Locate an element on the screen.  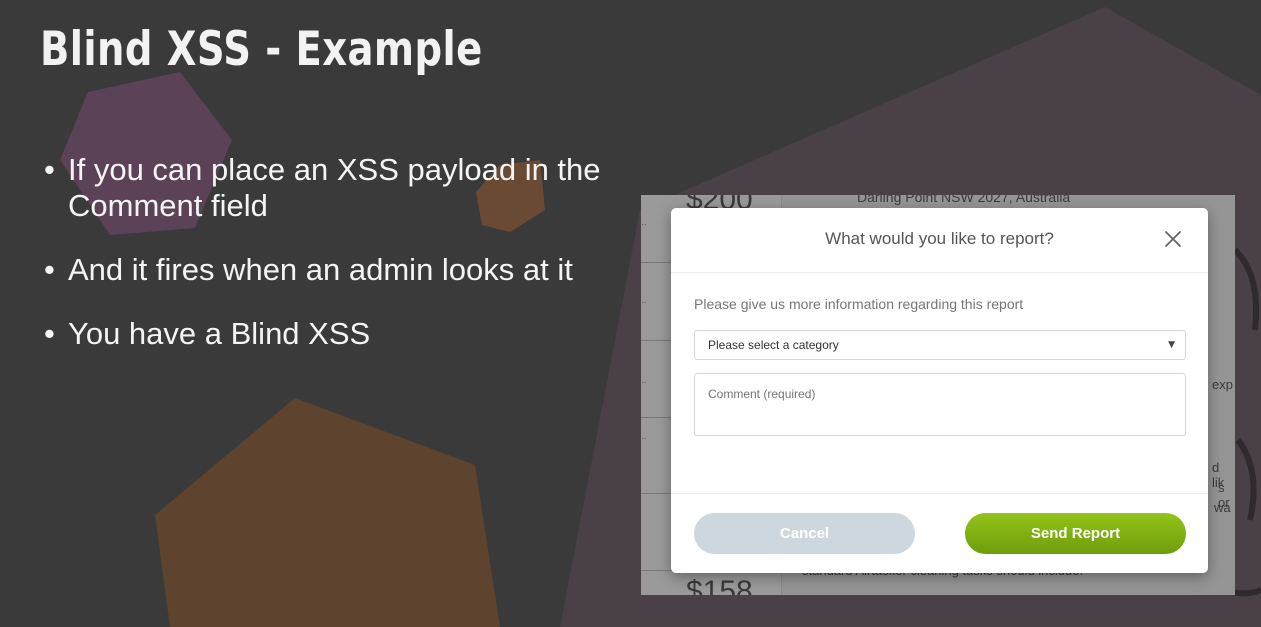
clipped-text: wa is located at coordinates (1222, 507).